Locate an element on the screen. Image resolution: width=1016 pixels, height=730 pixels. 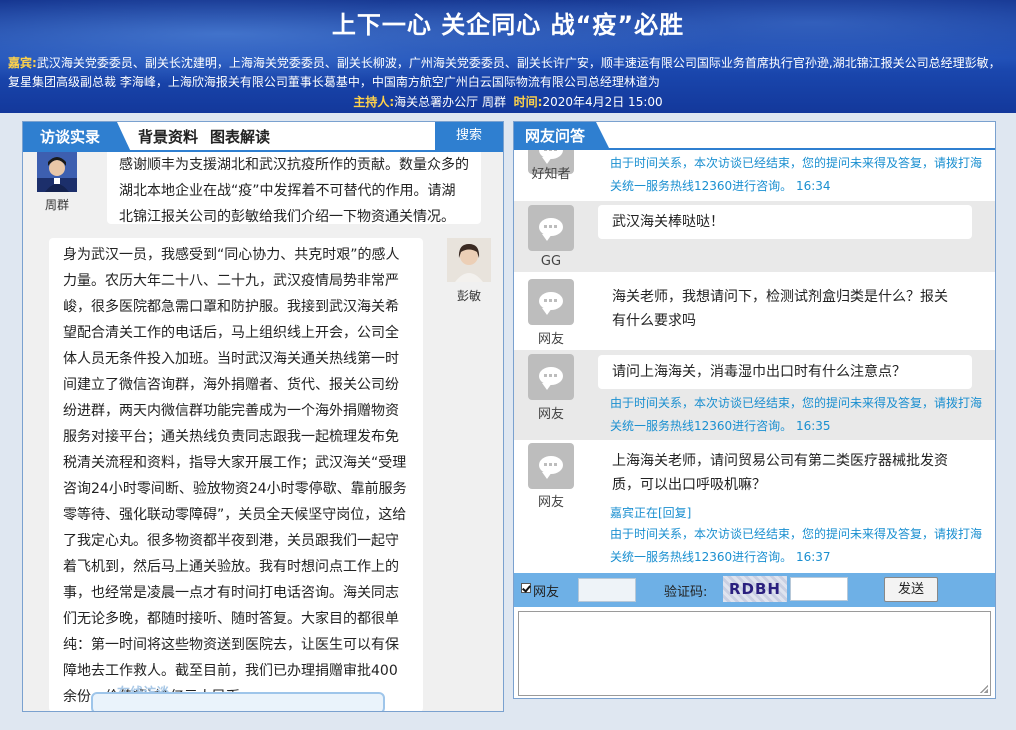
time-label: 时间: is located at coordinates (528, 102).